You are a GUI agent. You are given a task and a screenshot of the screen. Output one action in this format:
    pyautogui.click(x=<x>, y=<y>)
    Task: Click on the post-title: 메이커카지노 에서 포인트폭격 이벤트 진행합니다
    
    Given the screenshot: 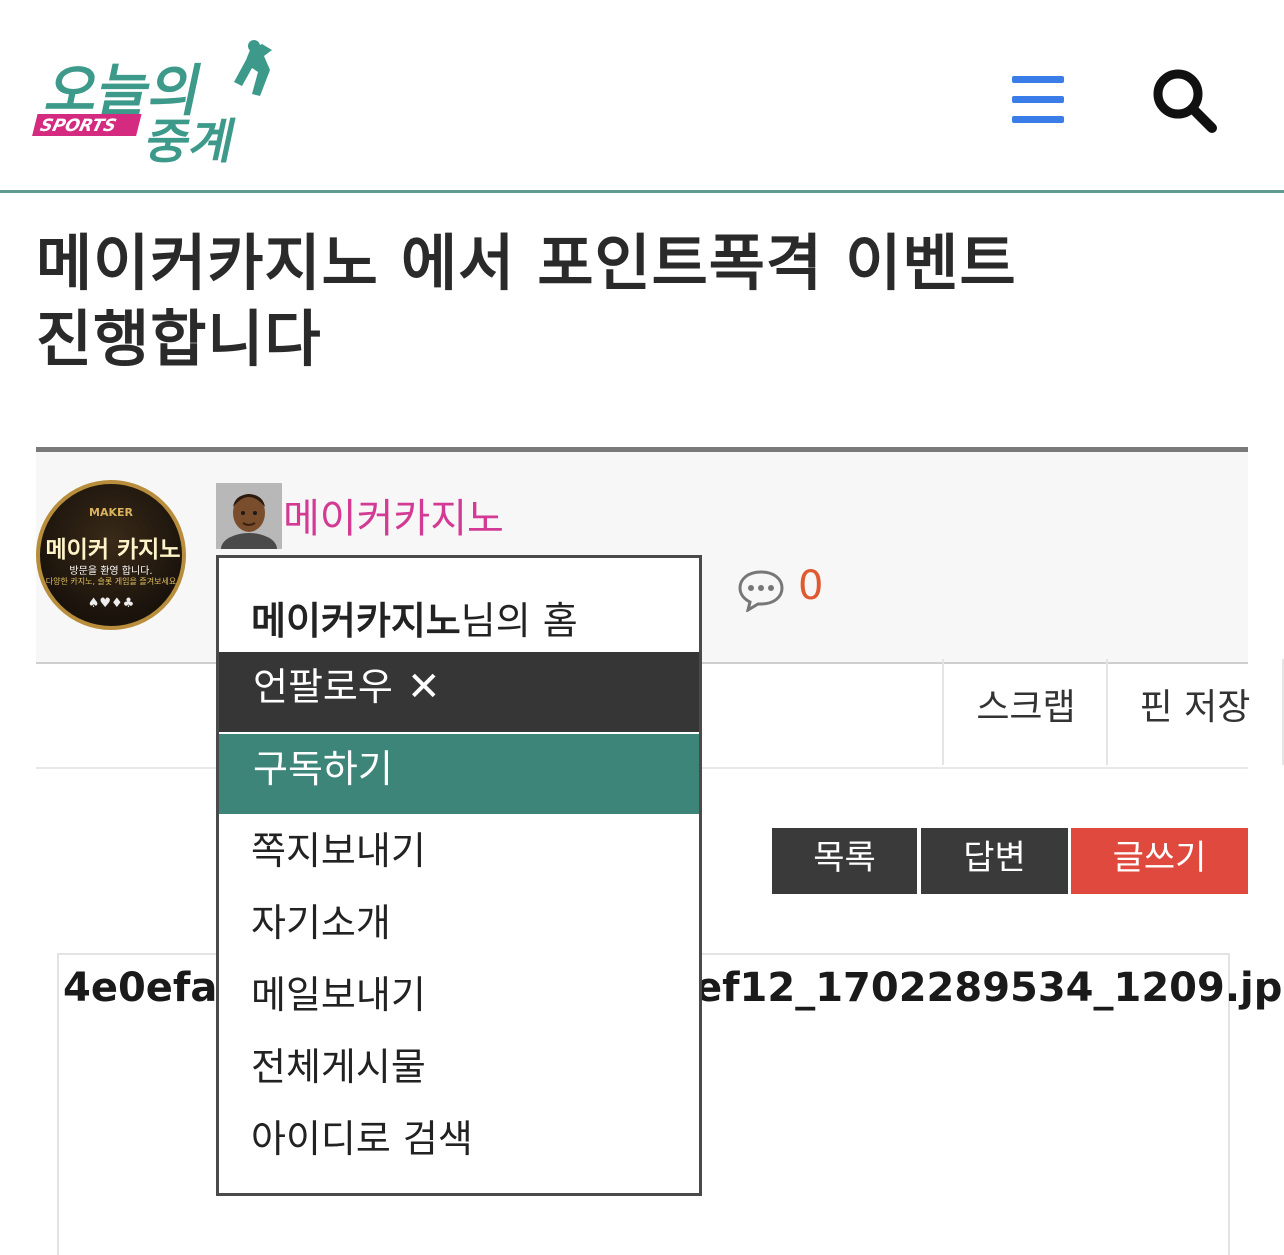 What is the action you would take?
    pyautogui.click(x=526, y=301)
    